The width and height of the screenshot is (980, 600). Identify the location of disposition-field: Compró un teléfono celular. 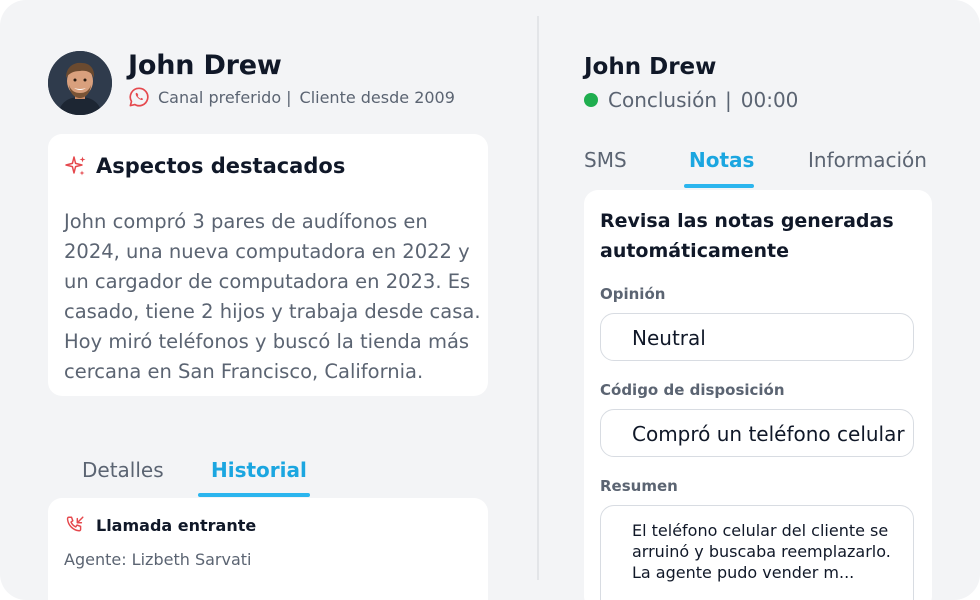
(757, 433).